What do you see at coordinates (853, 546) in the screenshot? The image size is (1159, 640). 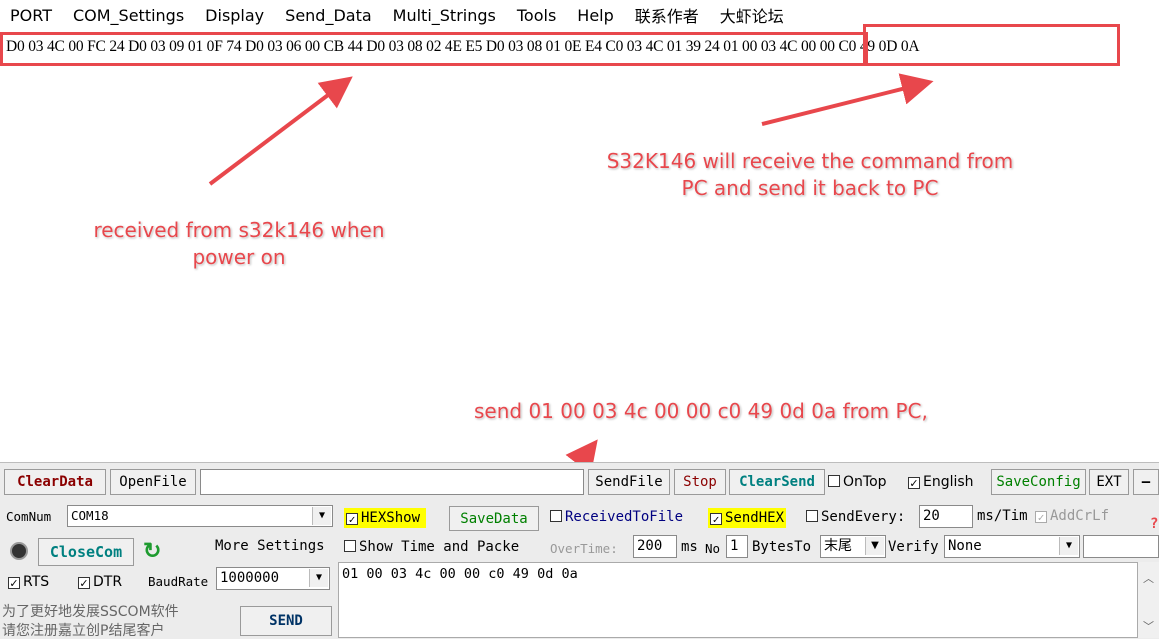 I see `bytes-to-select: 末尾 ▼` at bounding box center [853, 546].